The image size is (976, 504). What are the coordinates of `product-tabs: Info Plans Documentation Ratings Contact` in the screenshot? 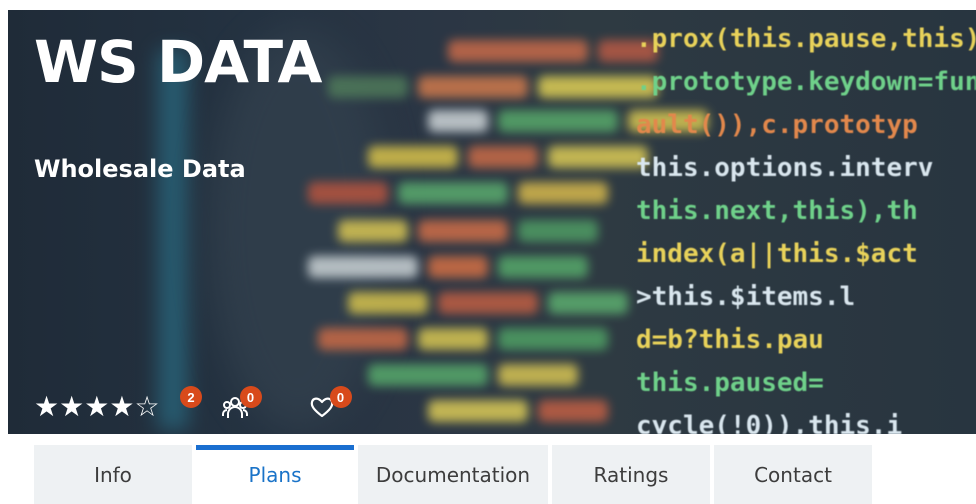 It's located at (453, 474).